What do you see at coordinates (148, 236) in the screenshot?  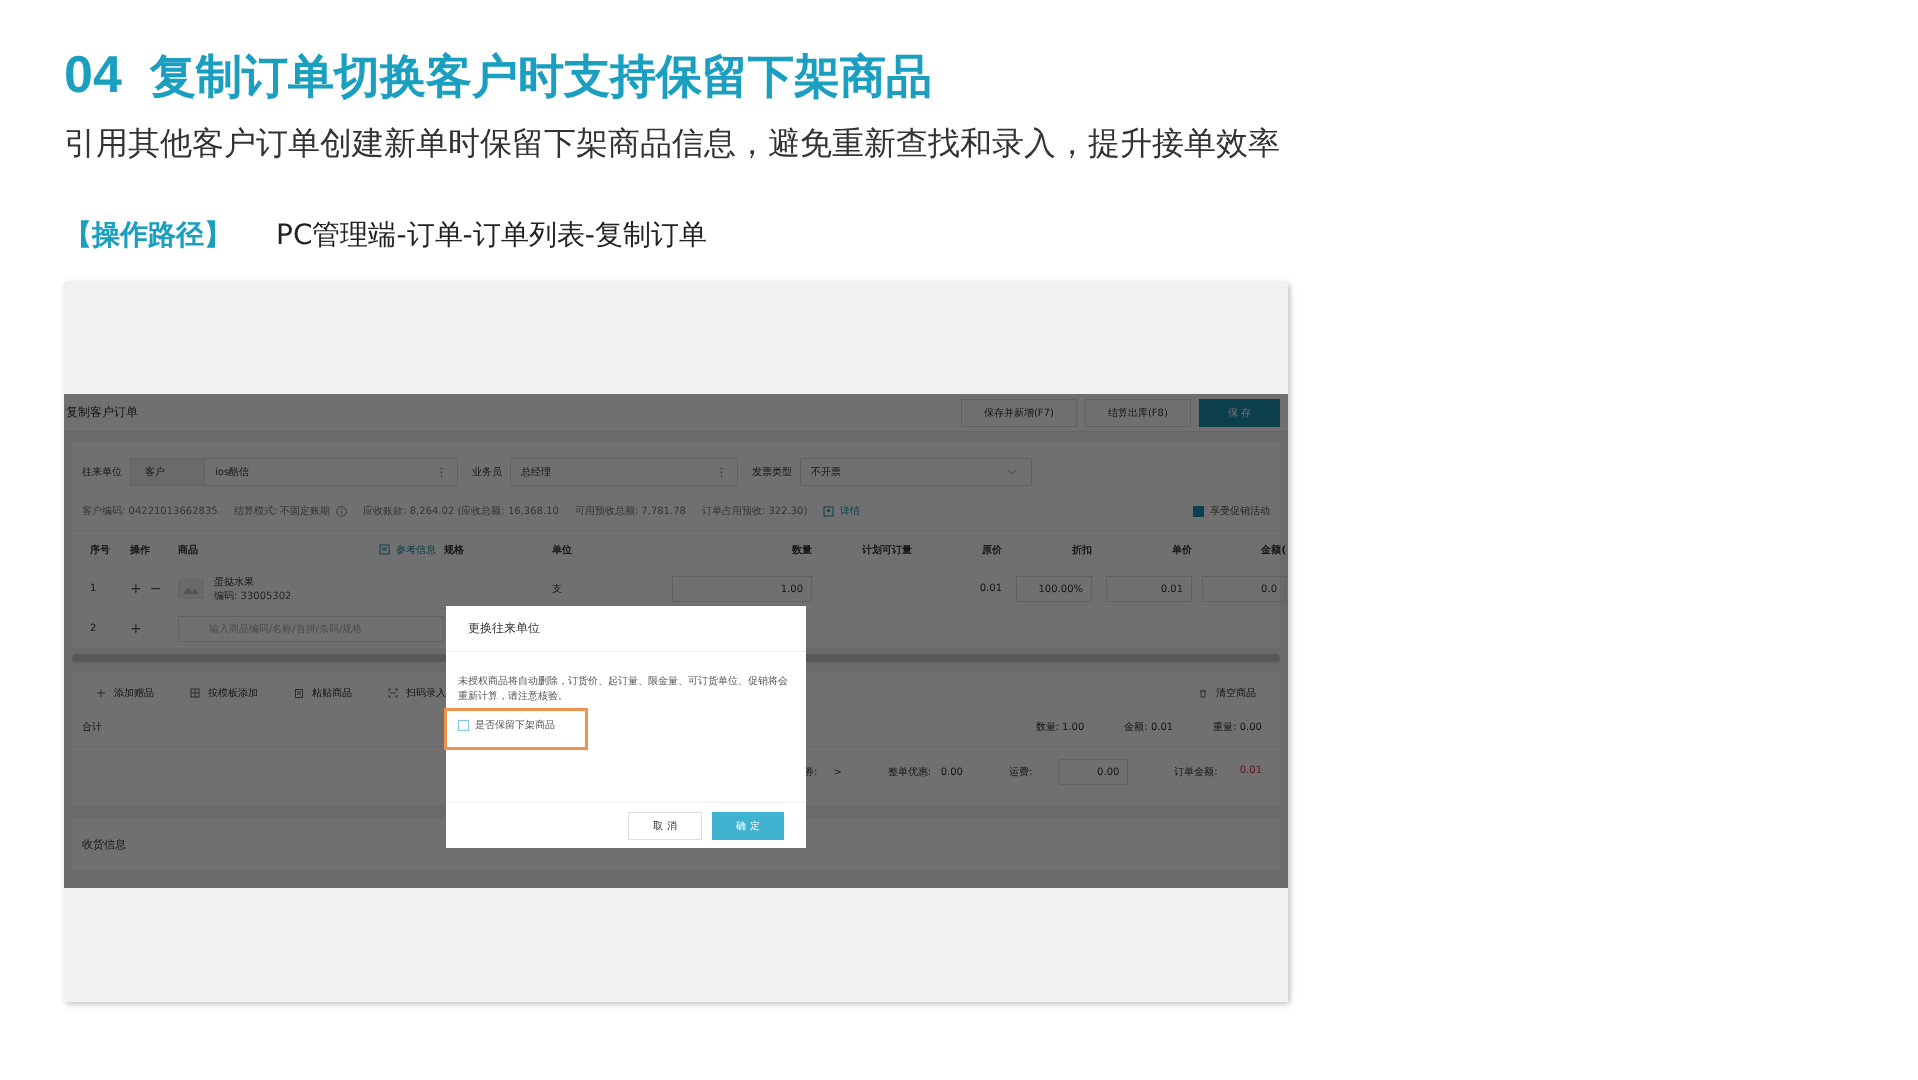 I see `path-label: 【操作路径】` at bounding box center [148, 236].